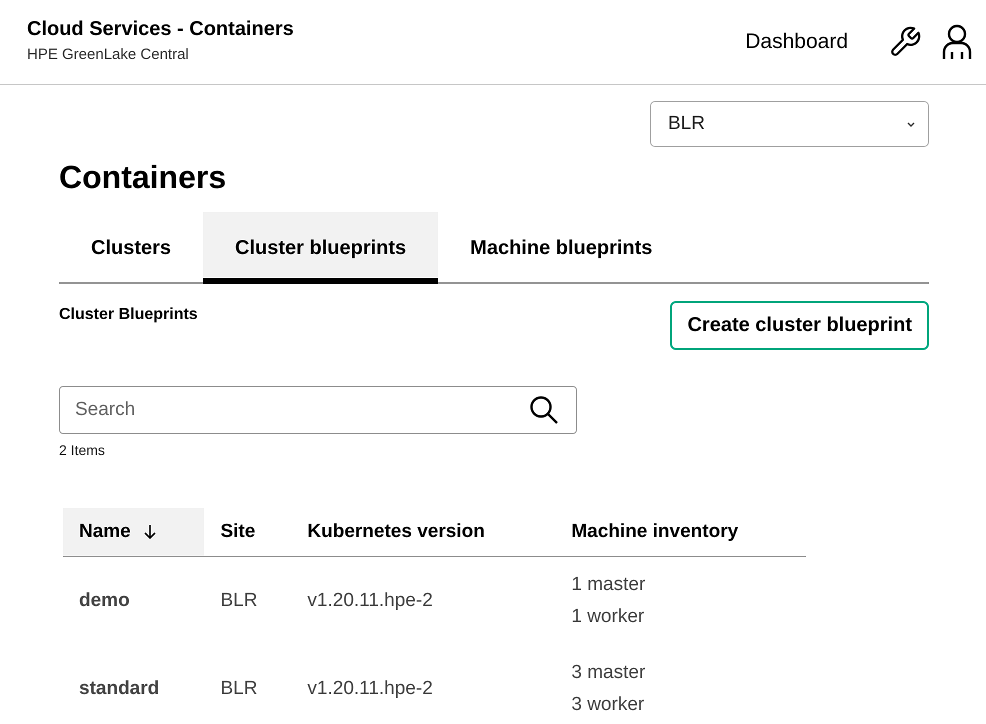 The height and width of the screenshot is (724, 986). Describe the element at coordinates (320, 248) in the screenshot. I see `tab: Cluster blueprints` at that location.